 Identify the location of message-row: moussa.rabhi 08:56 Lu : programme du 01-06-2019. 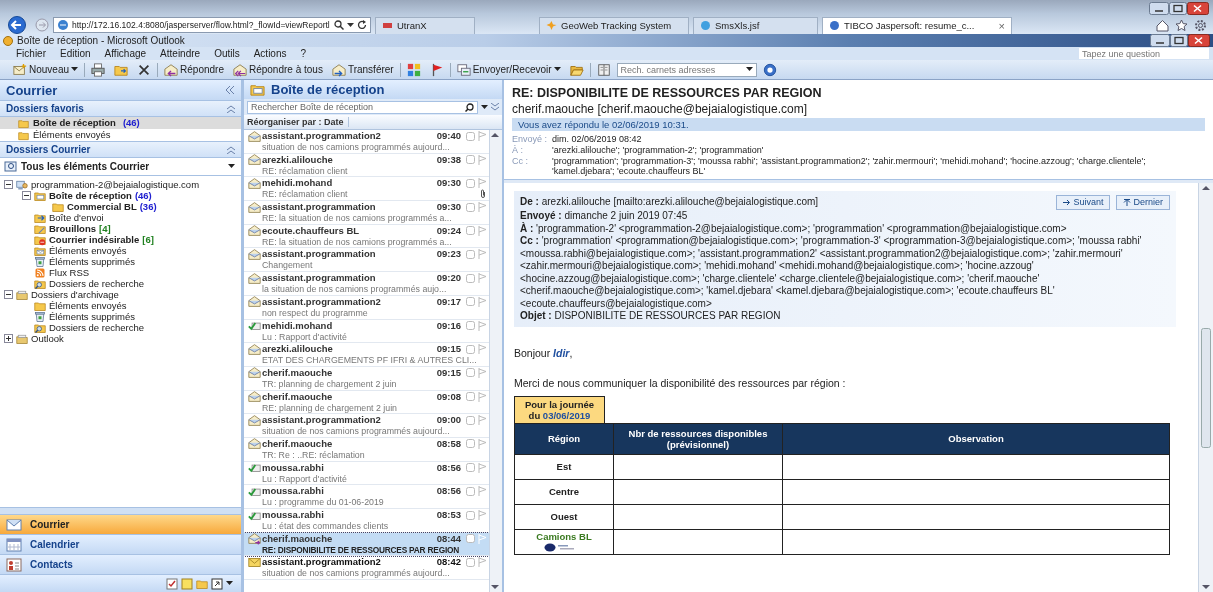
(366, 497).